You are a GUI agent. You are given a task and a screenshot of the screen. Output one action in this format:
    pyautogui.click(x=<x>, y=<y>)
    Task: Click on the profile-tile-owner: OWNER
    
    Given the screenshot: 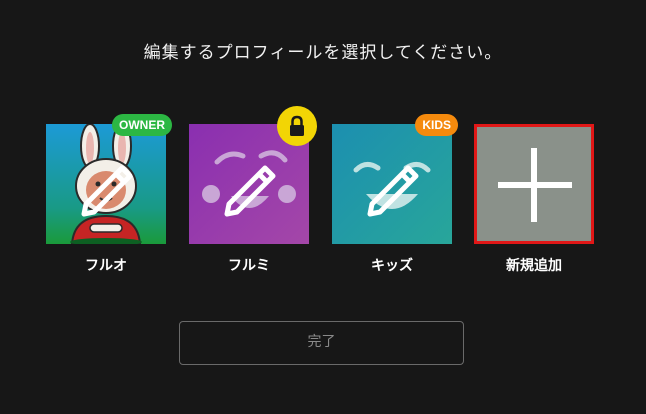 What is the action you would take?
    pyautogui.click(x=109, y=179)
    